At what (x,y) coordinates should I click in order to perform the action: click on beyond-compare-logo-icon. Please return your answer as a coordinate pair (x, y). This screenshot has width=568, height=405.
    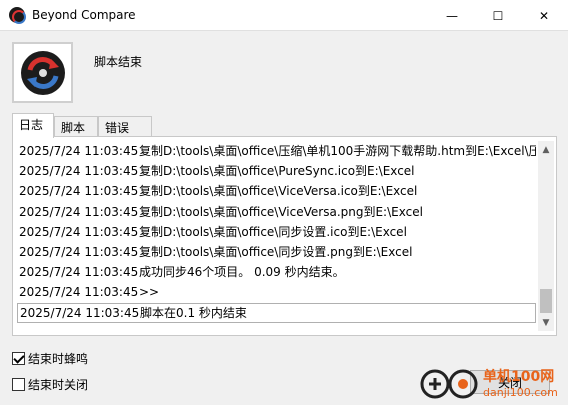
    Looking at the image, I should click on (42, 72).